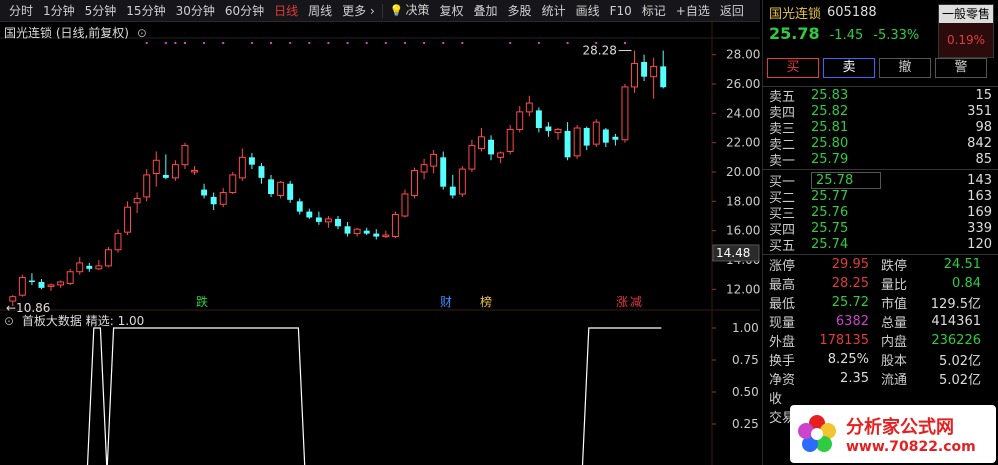 The width and height of the screenshot is (998, 465). What do you see at coordinates (880, 245) in the screenshot?
I see `bid-row: 买五 25.74 120` at bounding box center [880, 245].